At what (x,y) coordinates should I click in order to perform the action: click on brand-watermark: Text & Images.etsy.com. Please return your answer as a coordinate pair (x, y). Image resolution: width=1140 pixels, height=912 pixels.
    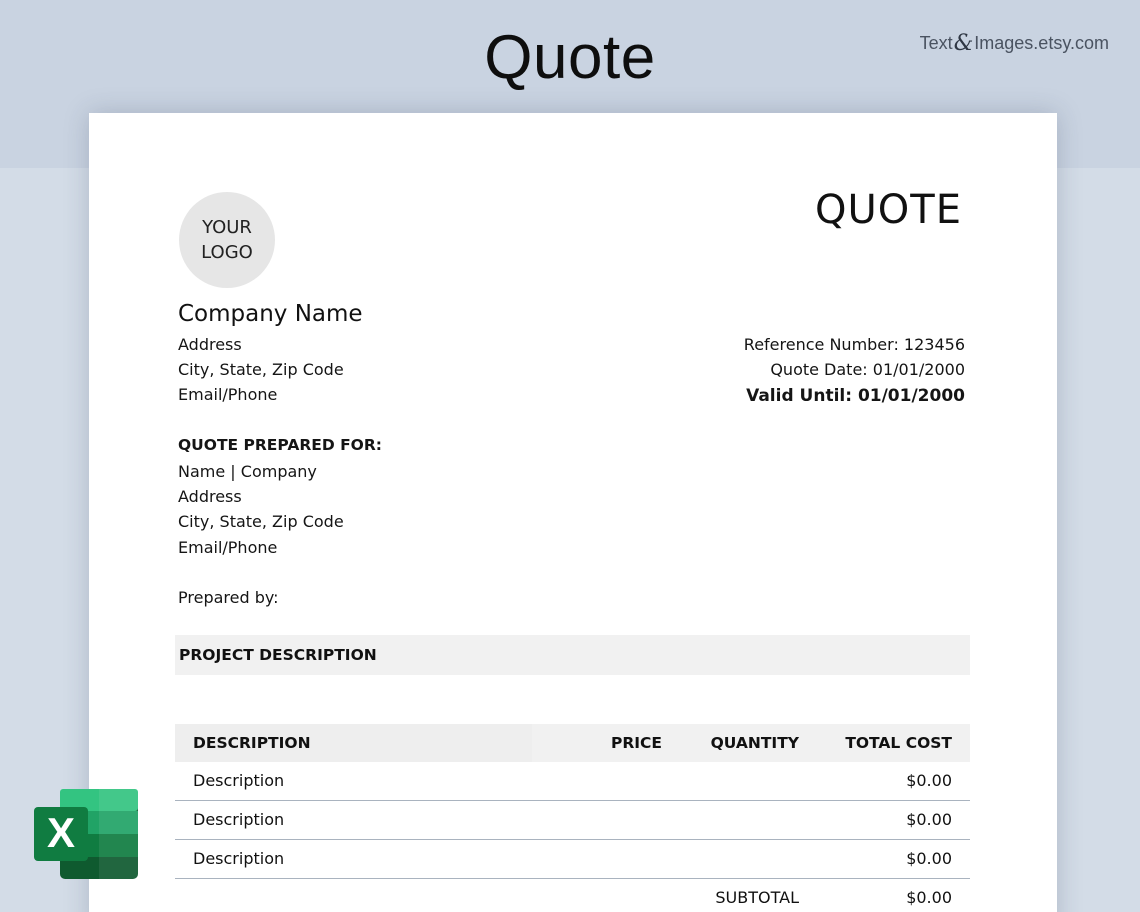
    Looking at the image, I should click on (1014, 43).